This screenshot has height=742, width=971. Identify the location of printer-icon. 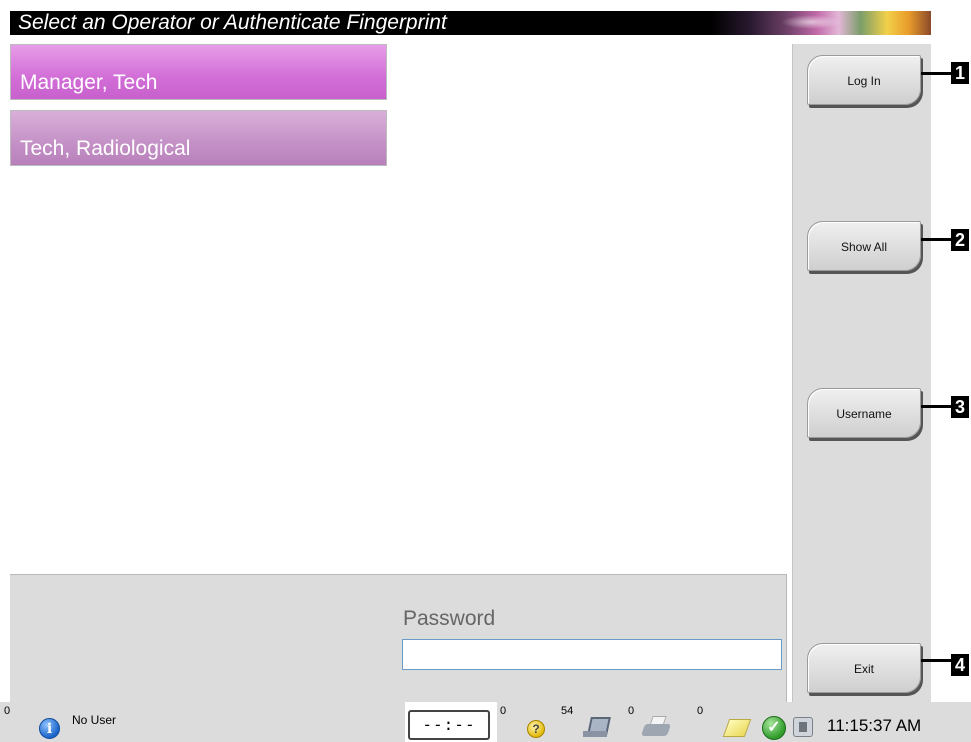
(656, 727).